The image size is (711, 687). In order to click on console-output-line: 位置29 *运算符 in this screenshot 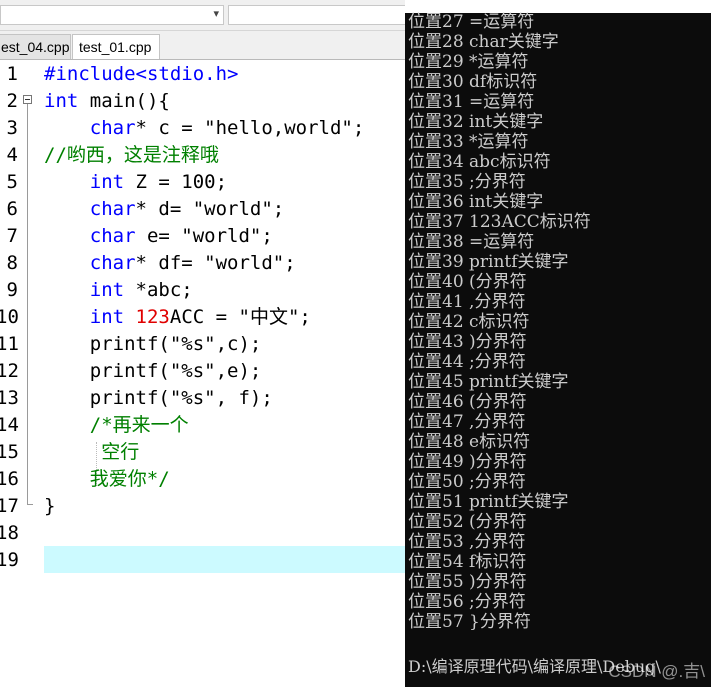, I will do `click(468, 62)`.